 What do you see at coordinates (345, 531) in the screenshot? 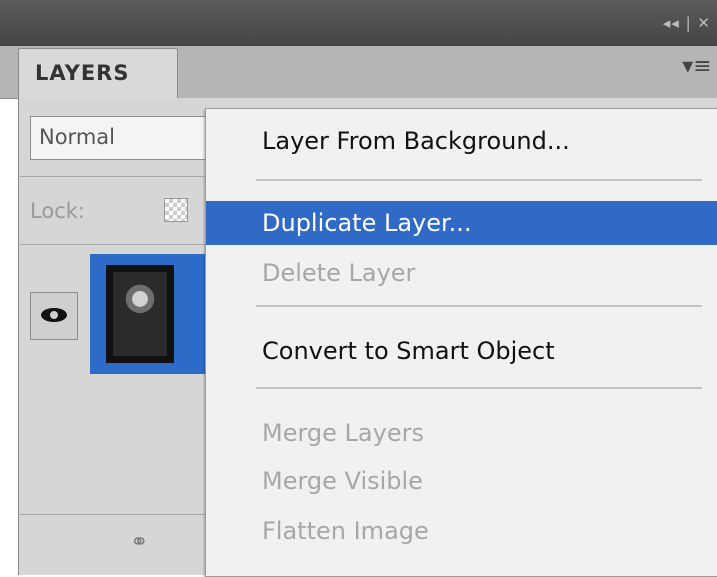
I see `menu-item-label: Flatten Image` at bounding box center [345, 531].